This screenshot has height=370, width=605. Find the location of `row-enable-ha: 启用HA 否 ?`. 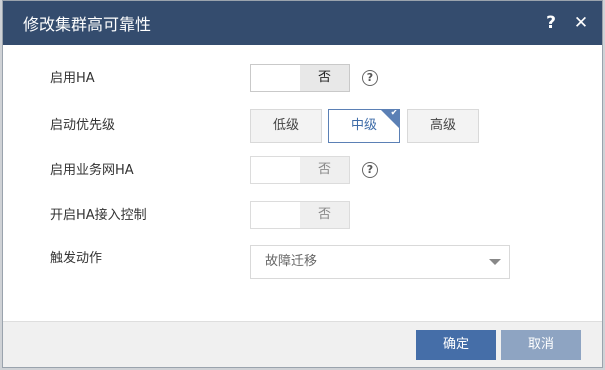

row-enable-ha: 启用HA 否 ? is located at coordinates (302, 79).